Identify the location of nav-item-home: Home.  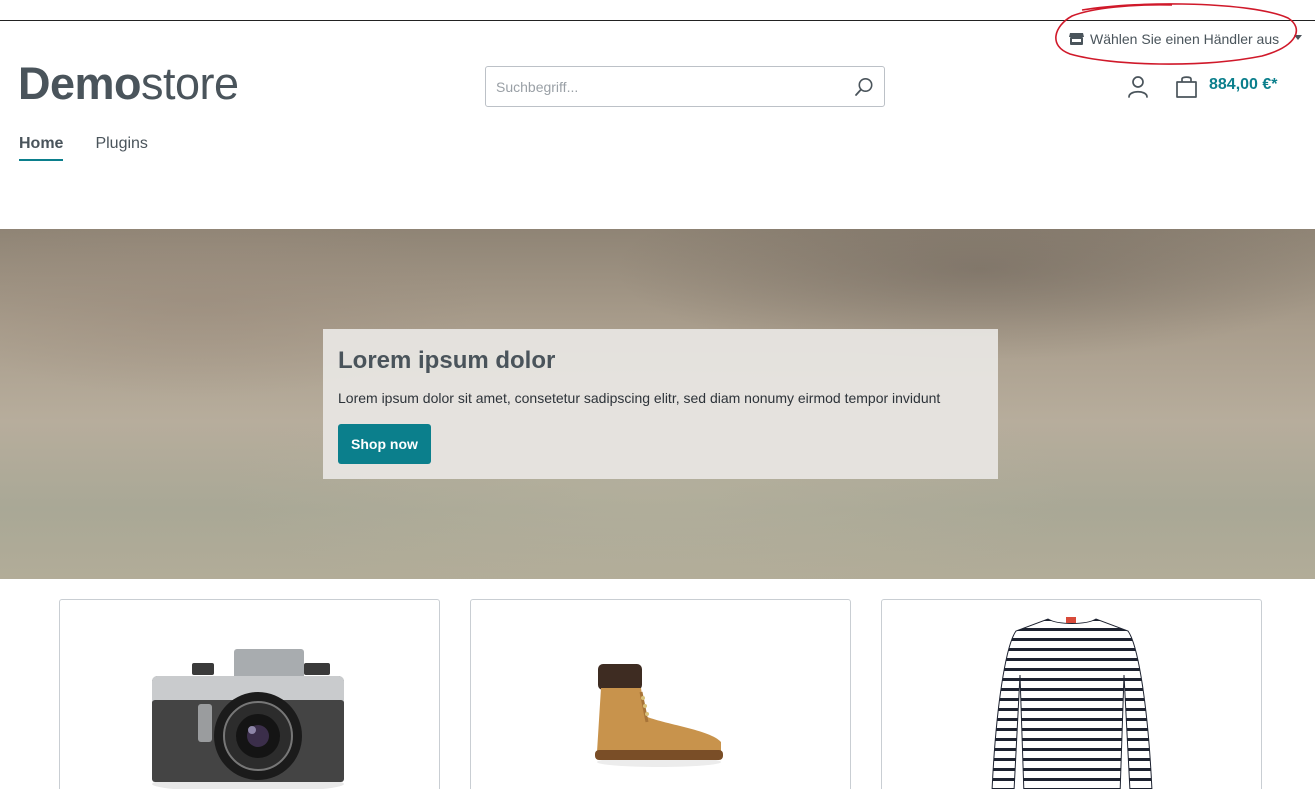
(41, 148).